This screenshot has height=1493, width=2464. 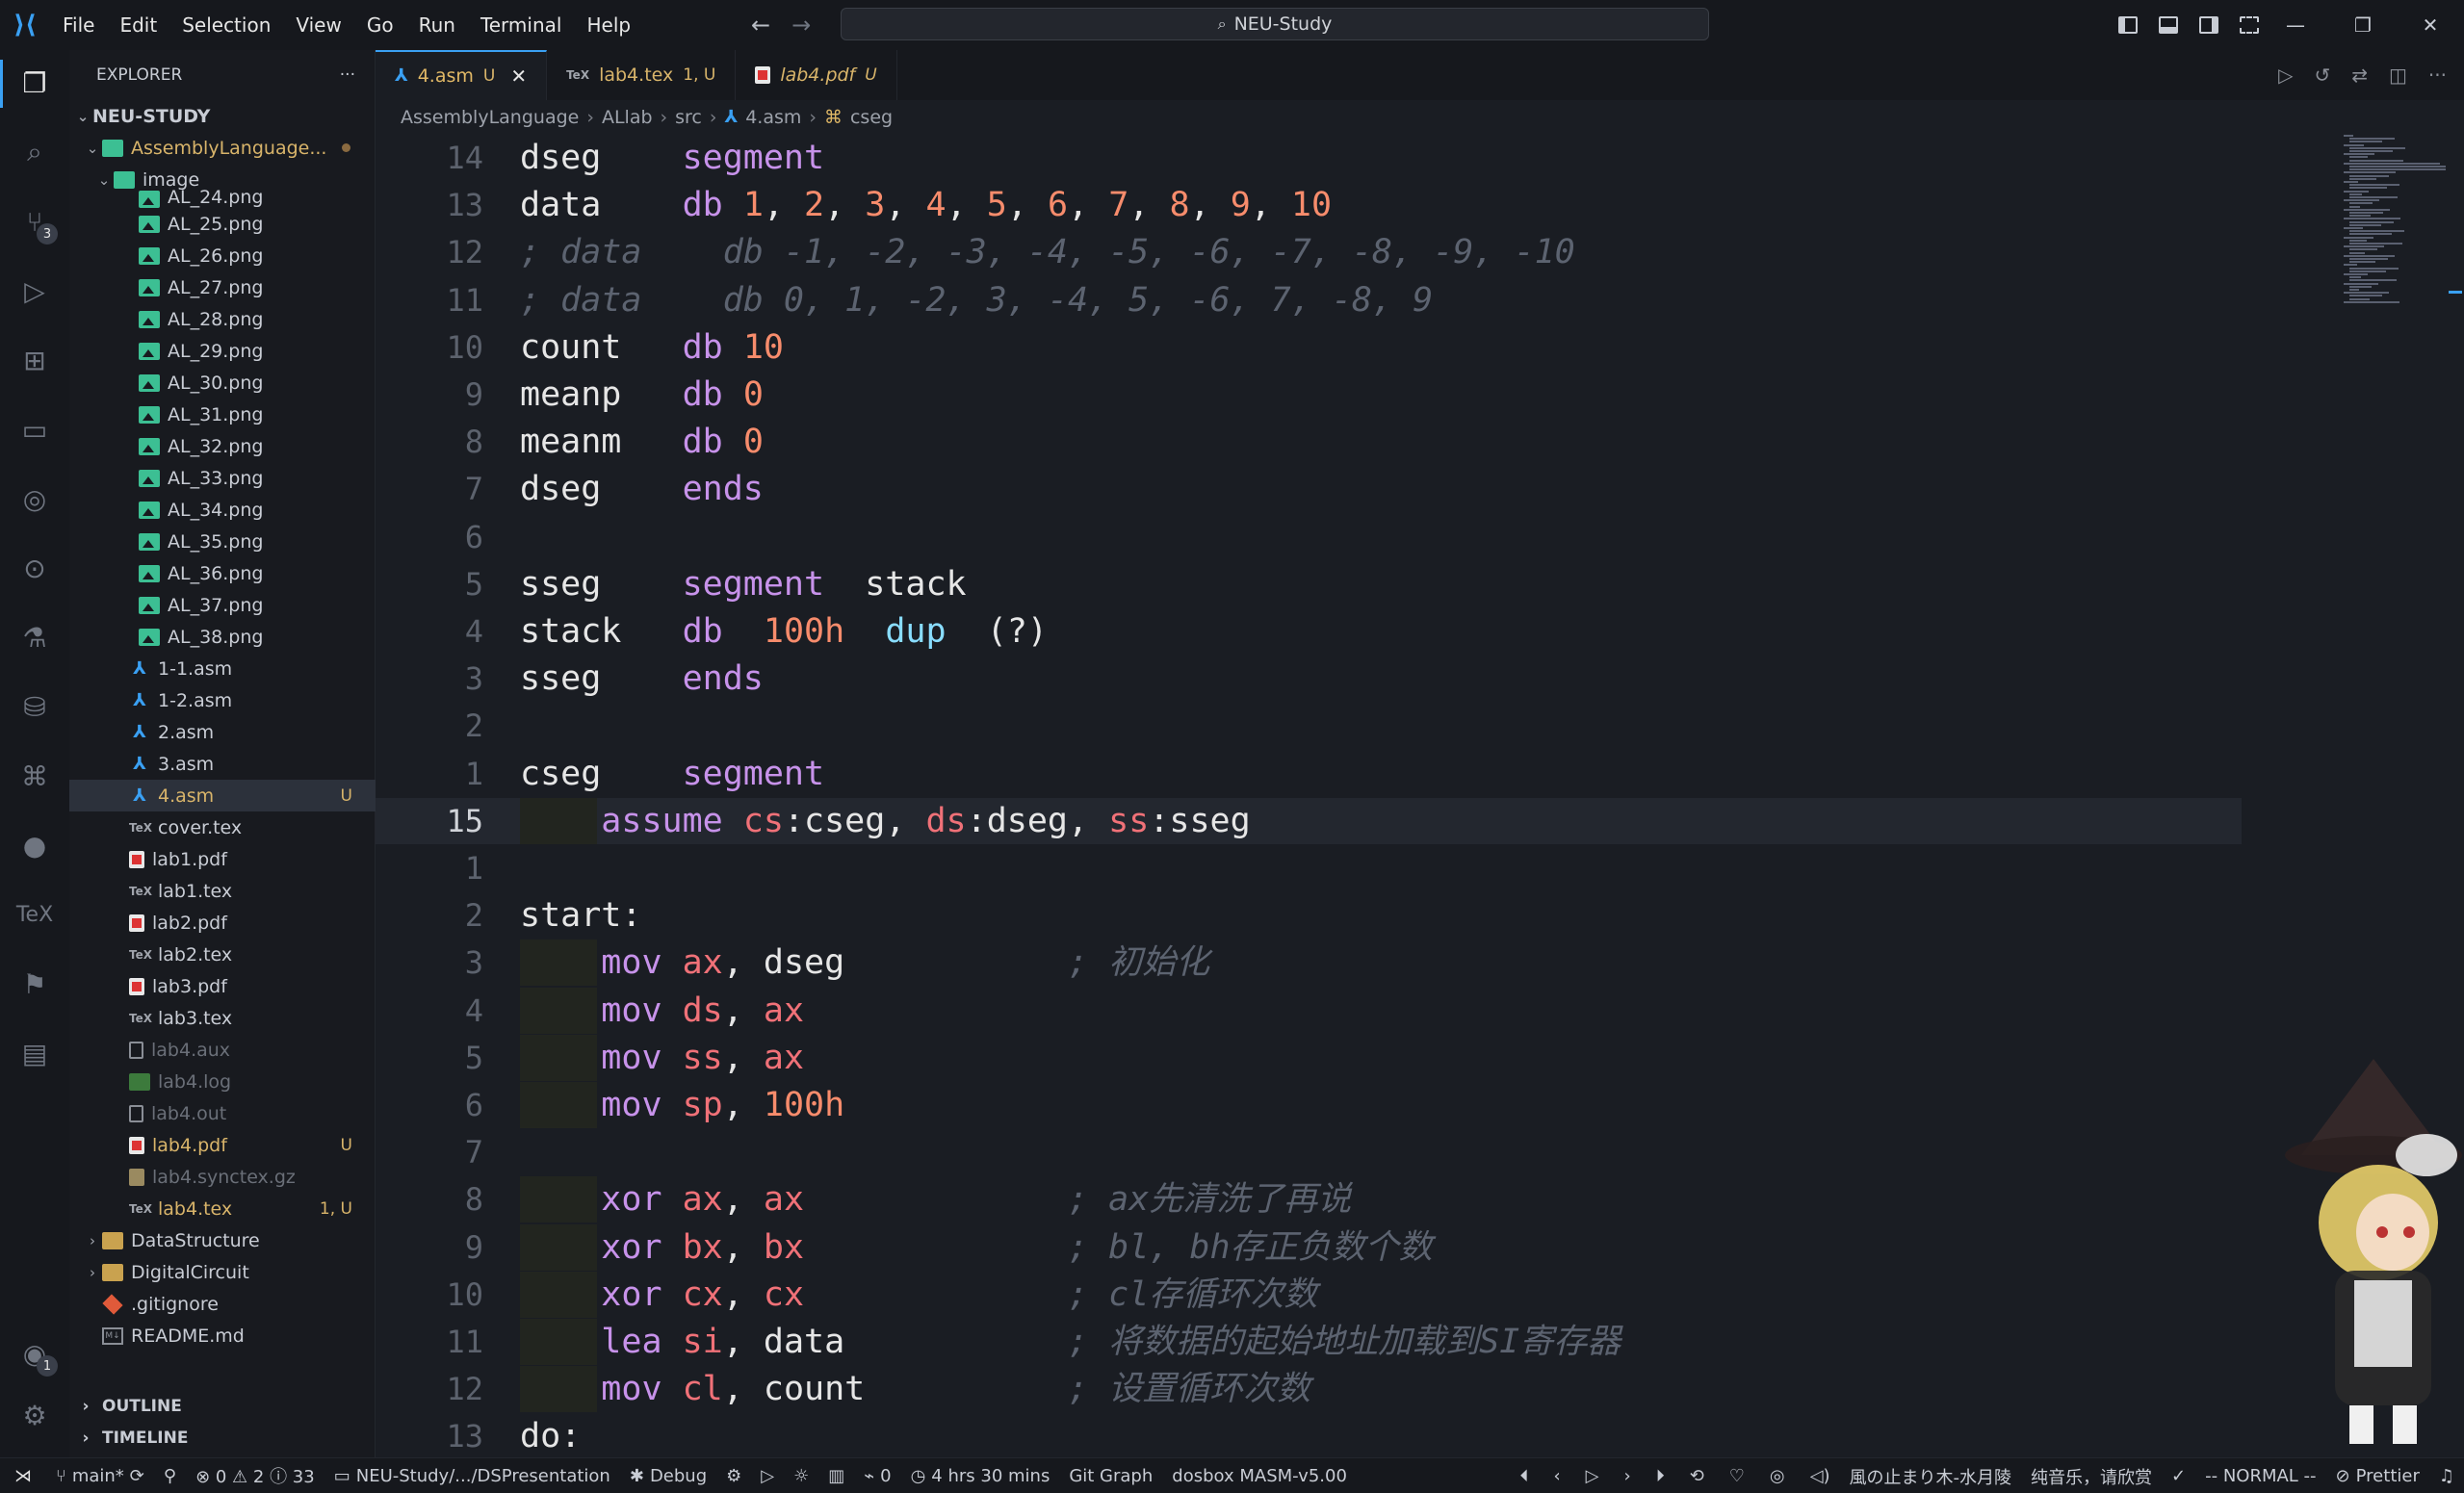 What do you see at coordinates (2178, 1476) in the screenshot?
I see `check-icon: ✓` at bounding box center [2178, 1476].